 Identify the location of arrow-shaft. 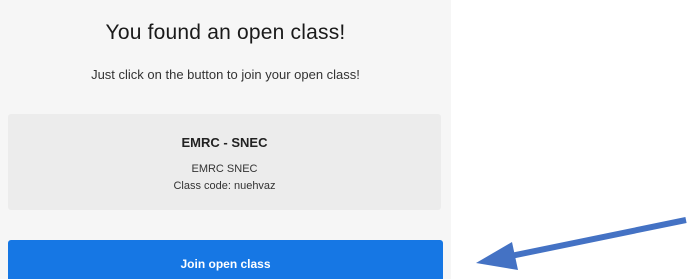
(596, 238).